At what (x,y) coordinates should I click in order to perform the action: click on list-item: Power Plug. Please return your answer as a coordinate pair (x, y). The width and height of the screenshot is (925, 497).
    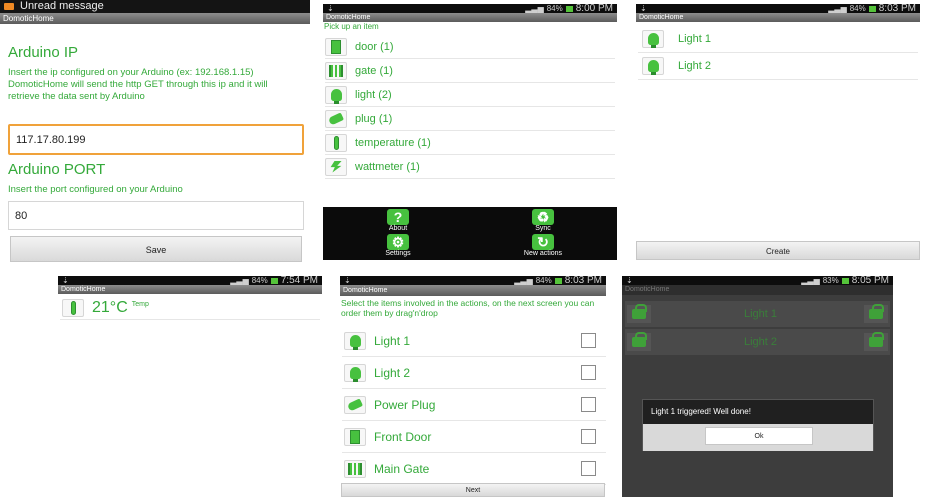
    Looking at the image, I should click on (474, 405).